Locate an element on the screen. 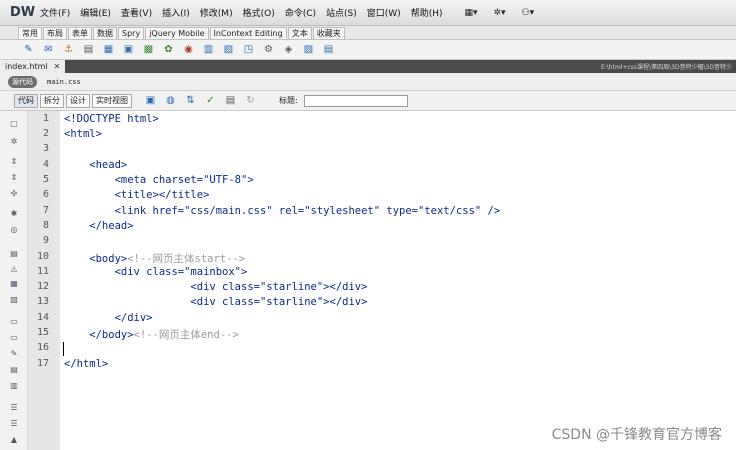 This screenshot has height=450, width=736. word-wrap-icon: ▧ is located at coordinates (14, 300).